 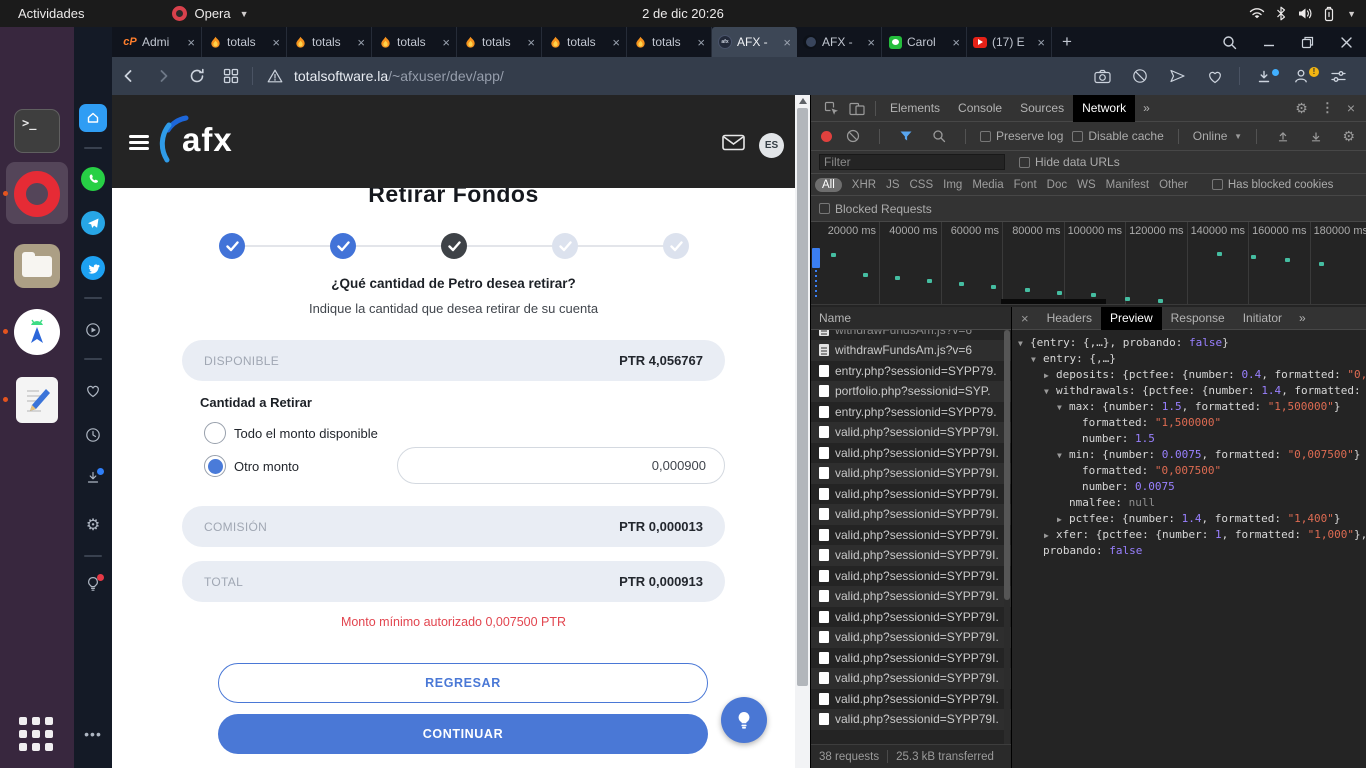 I want to click on detail-tab-preview: Preview, so click(x=1131, y=318).